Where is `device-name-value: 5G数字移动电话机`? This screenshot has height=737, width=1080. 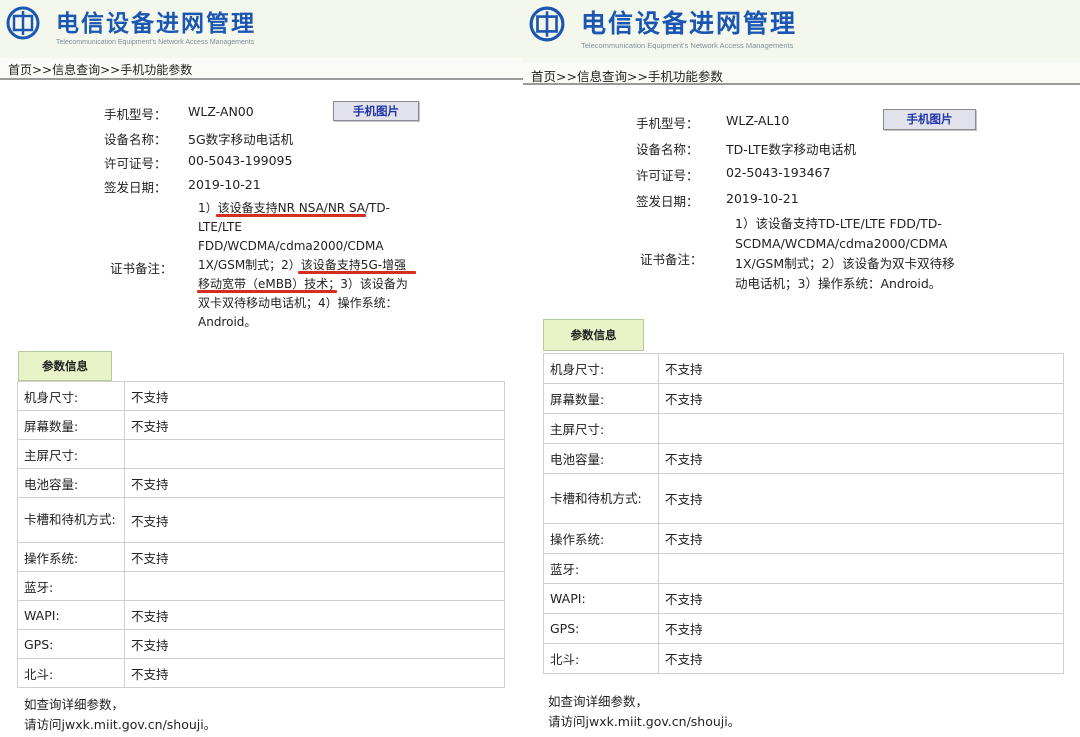
device-name-value: 5G数字移动电话机 is located at coordinates (241, 139).